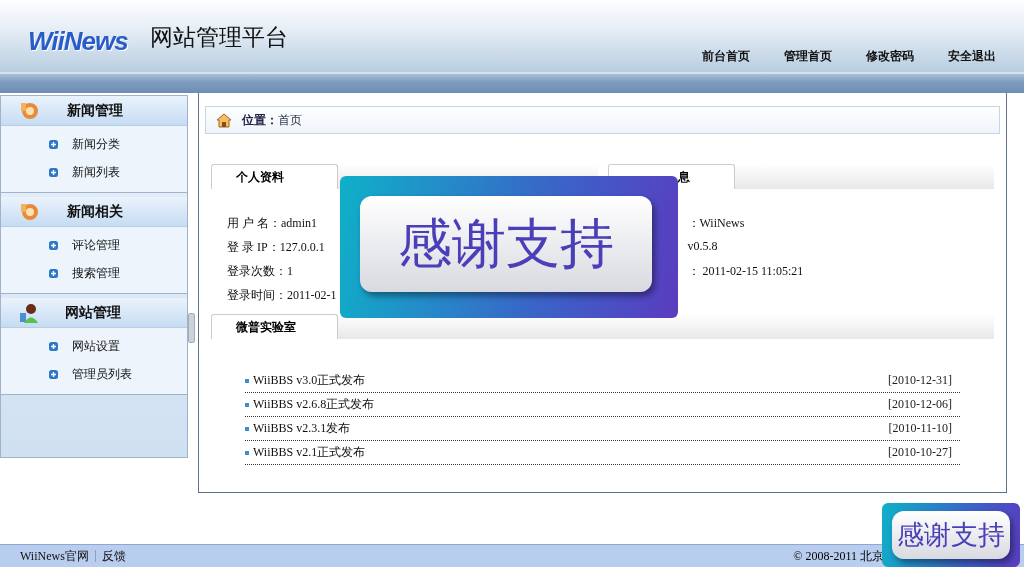  Describe the element at coordinates (94, 273) in the screenshot. I see `sidebar-item: 搜索管理` at that location.